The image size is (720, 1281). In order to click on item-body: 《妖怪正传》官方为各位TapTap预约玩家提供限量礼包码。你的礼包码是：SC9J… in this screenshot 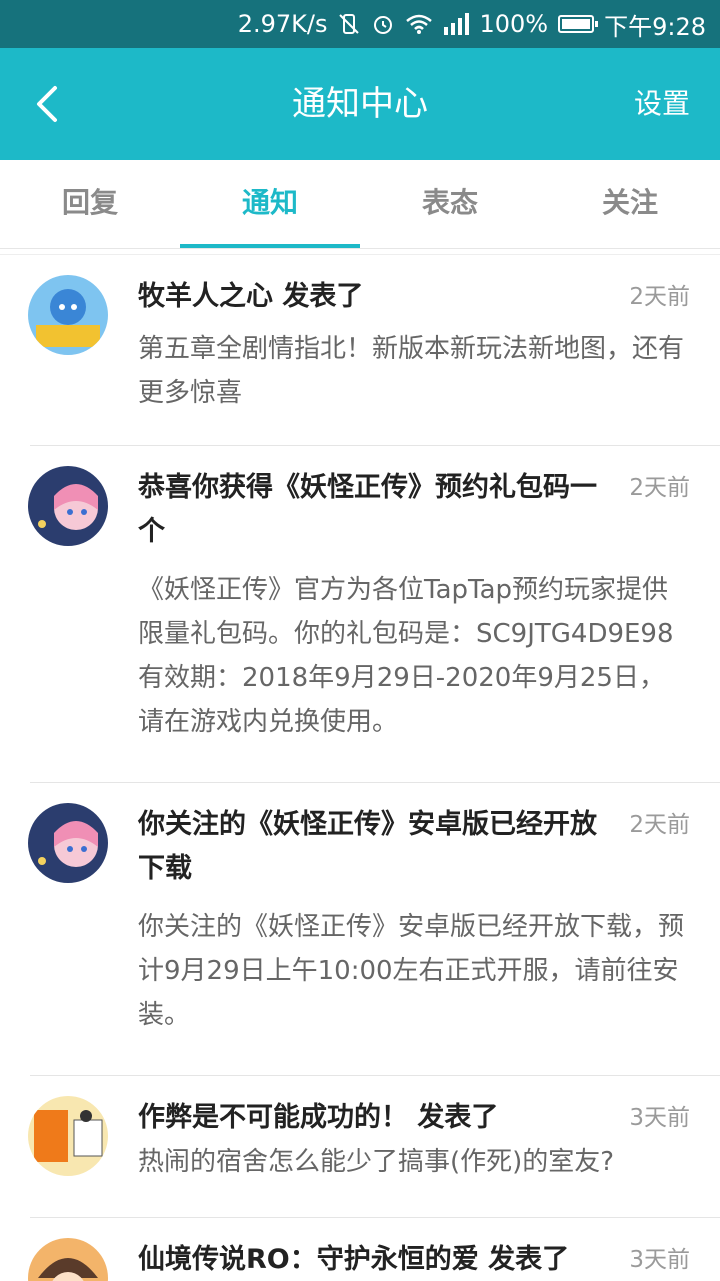, I will do `click(406, 656)`.